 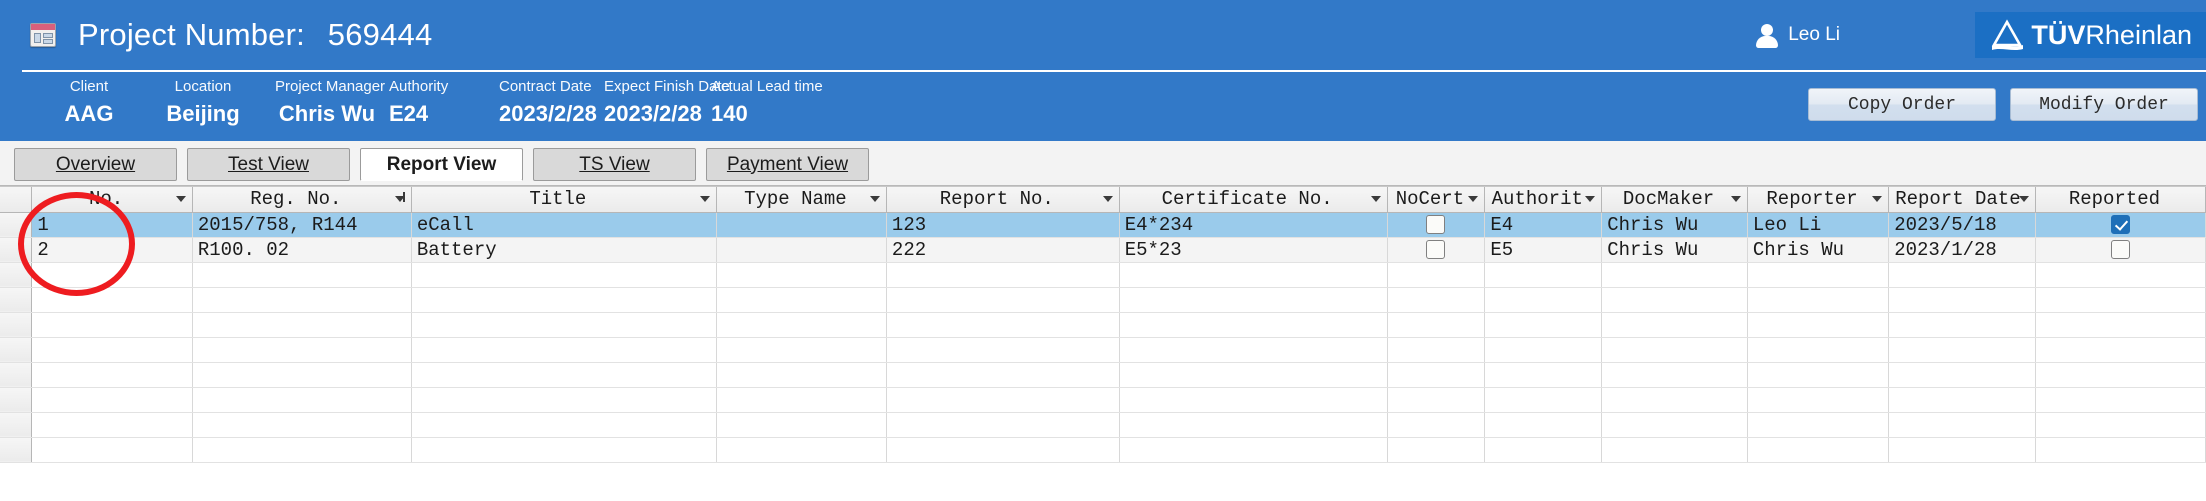 I want to click on cell-title: eCall, so click(x=564, y=225).